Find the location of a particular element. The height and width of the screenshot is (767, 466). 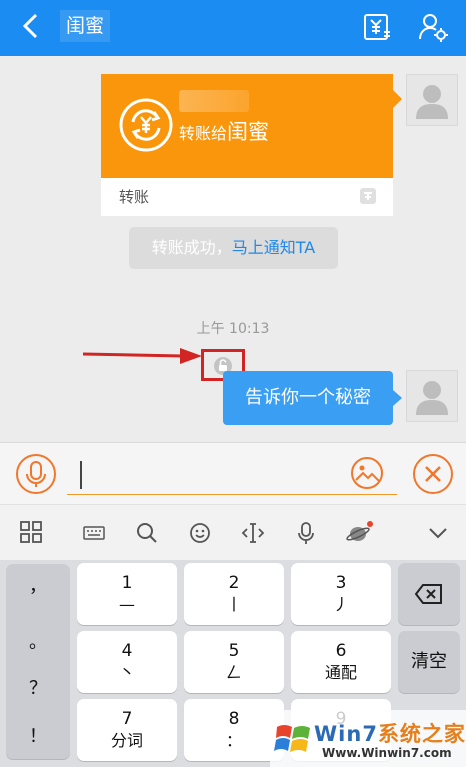

yuan-exchange-icon is located at coordinates (146, 125).